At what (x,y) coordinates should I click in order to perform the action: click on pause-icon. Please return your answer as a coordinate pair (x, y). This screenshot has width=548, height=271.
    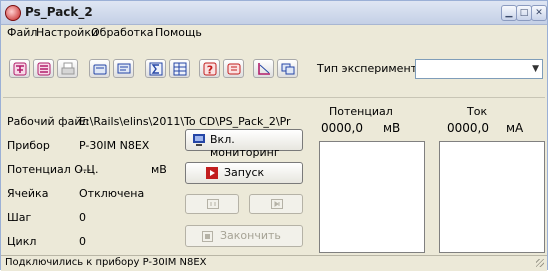
    Looking at the image, I should click on (213, 204).